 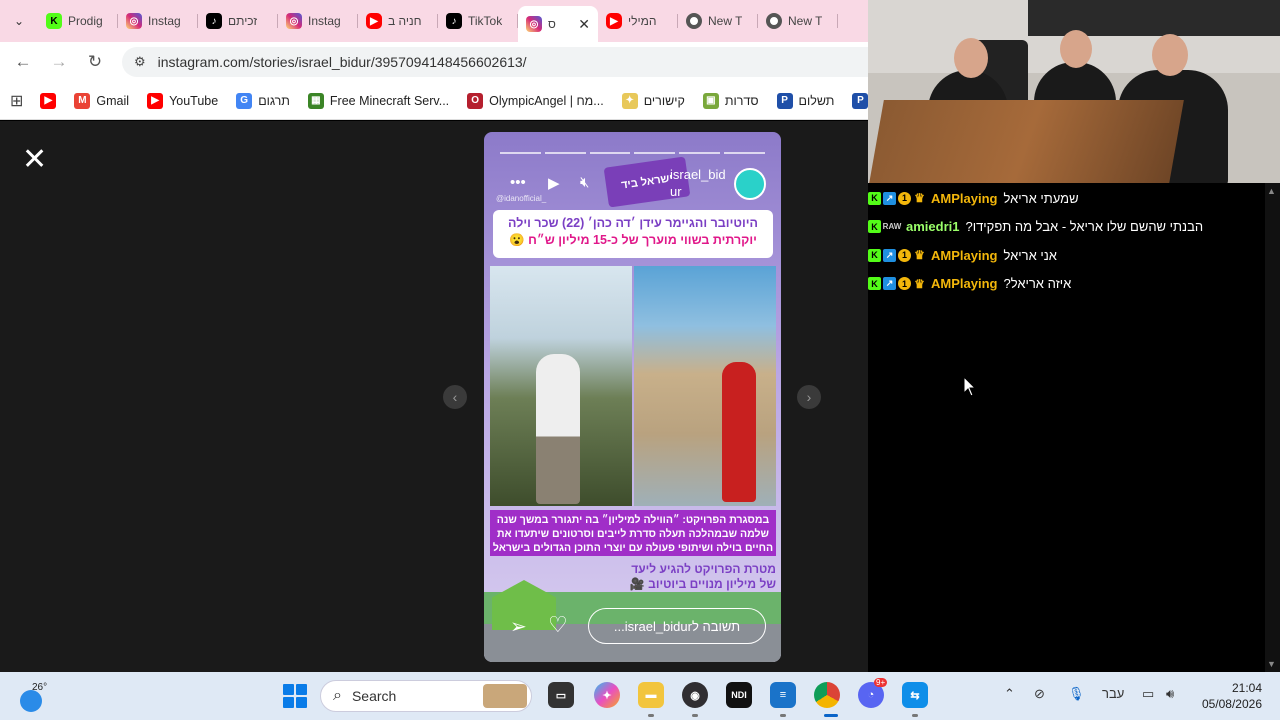 I want to click on person-right-head, so click(x=1170, y=55).